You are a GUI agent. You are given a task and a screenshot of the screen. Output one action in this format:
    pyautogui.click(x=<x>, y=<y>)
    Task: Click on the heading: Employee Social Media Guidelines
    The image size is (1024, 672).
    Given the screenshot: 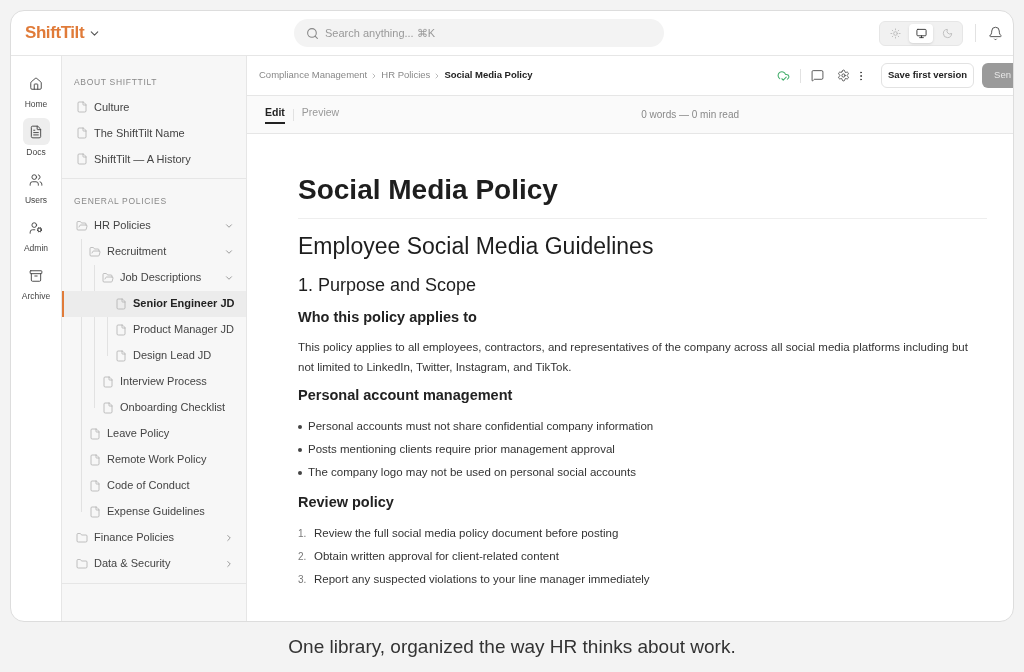 What is the action you would take?
    pyautogui.click(x=476, y=246)
    